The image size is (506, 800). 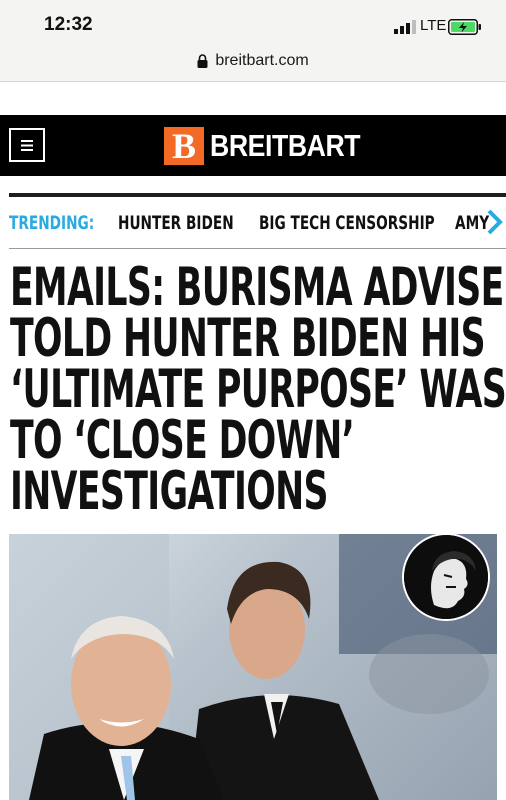 I want to click on headline-line: TO ‘CLOSE DOWN’, so click(x=182, y=440).